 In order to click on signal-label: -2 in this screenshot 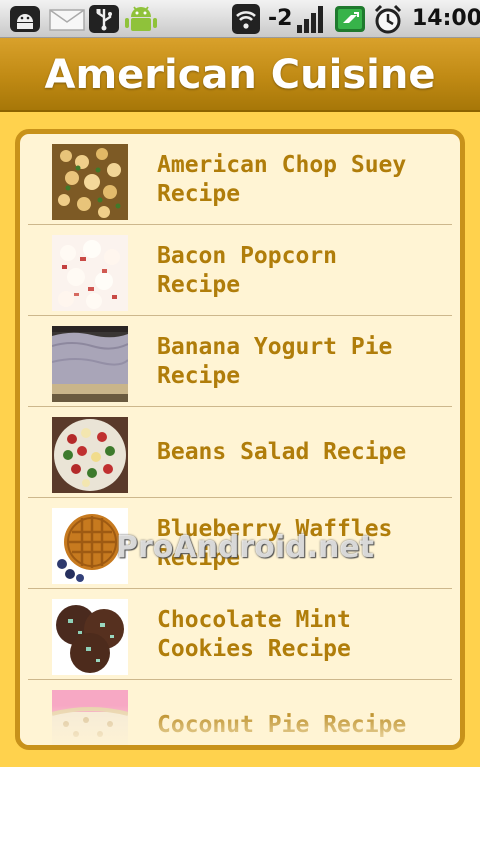, I will do `click(280, 18)`.